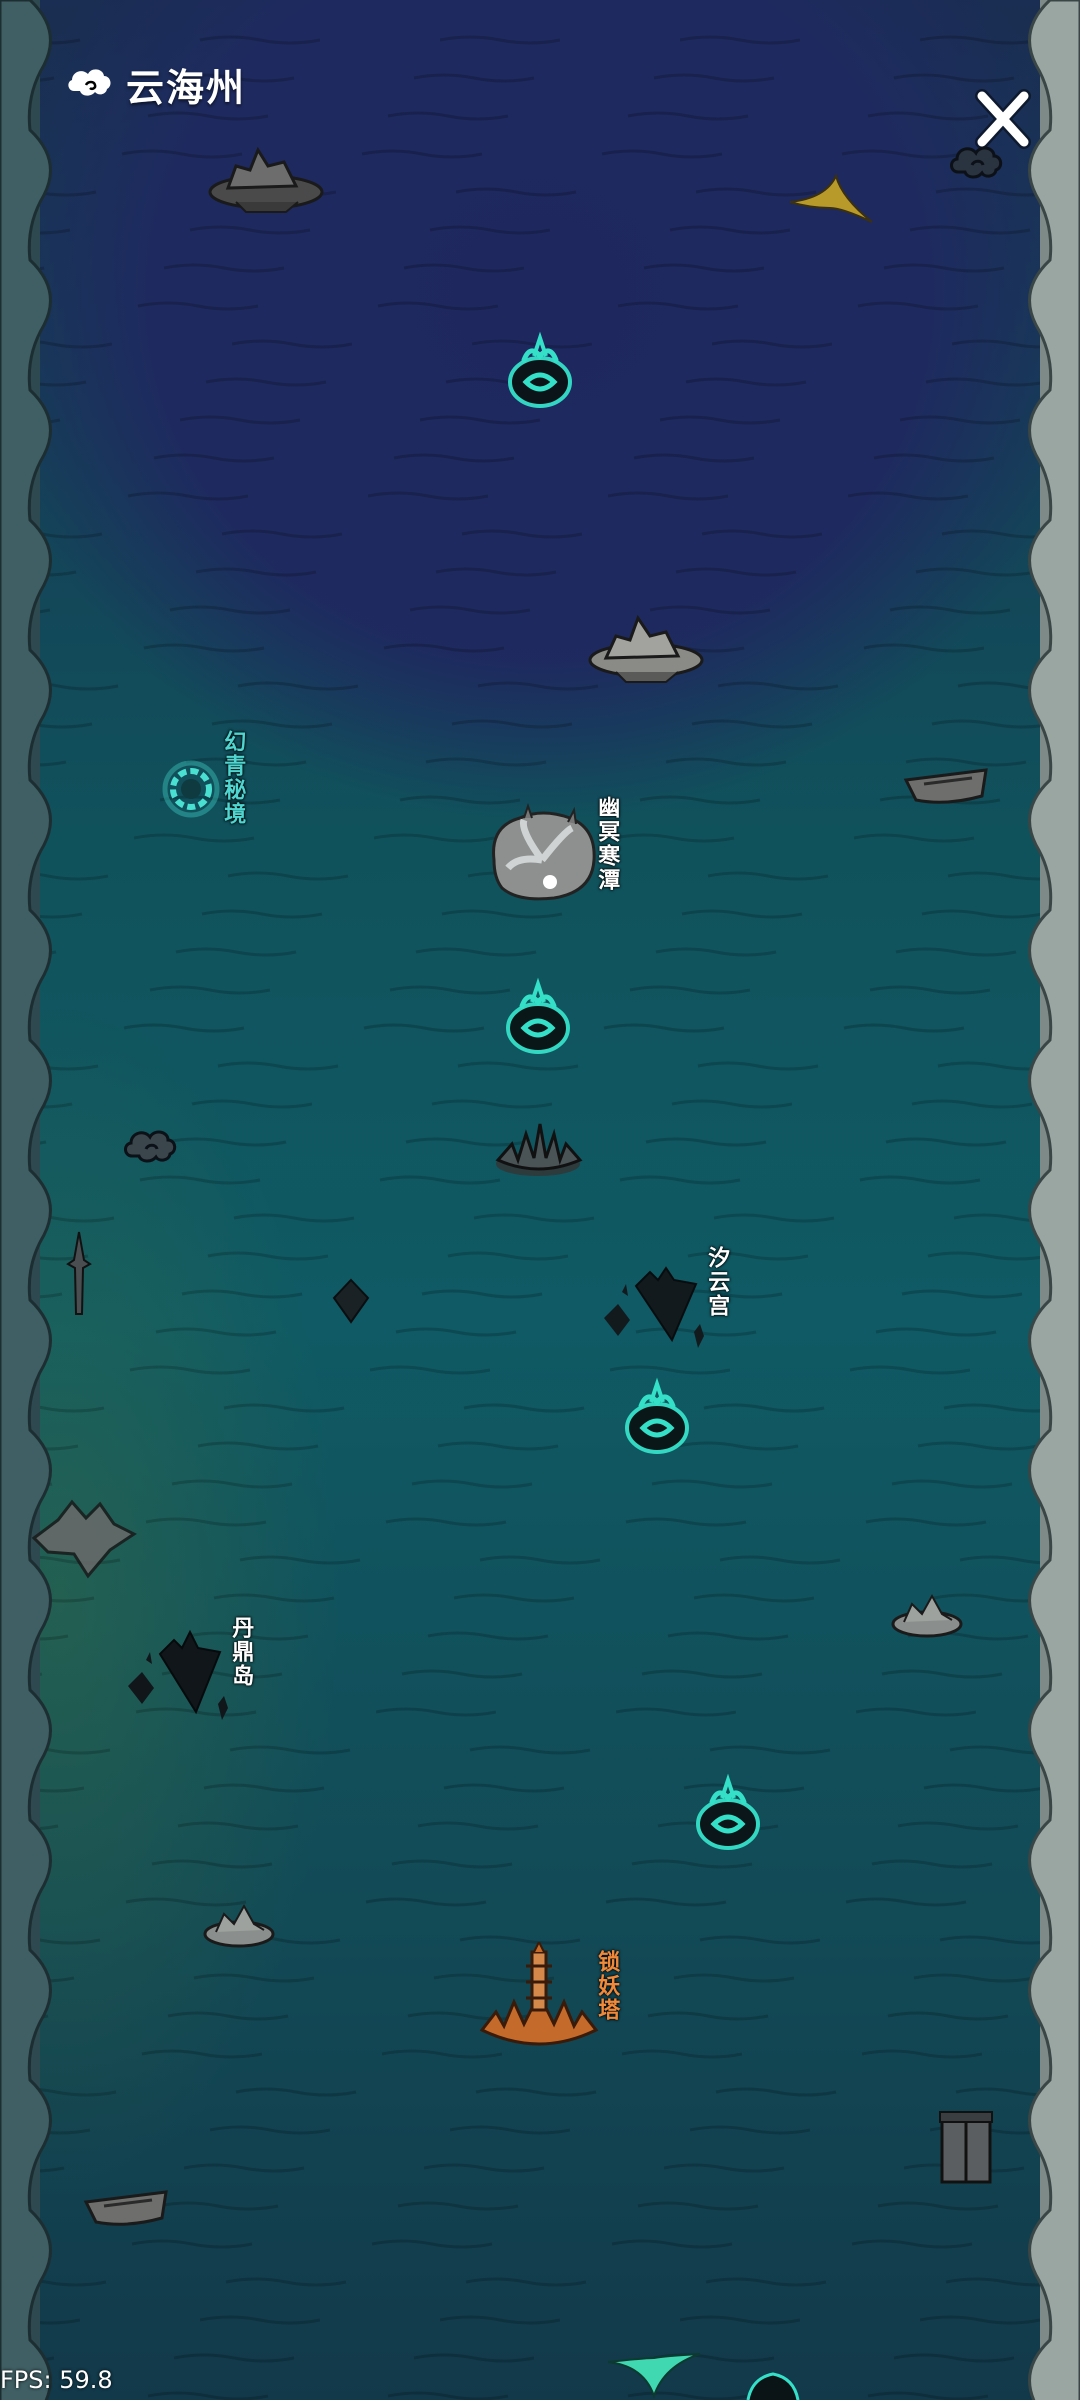 This screenshot has height=2400, width=1080. What do you see at coordinates (186, 87) in the screenshot?
I see `region-title: 云海州` at bounding box center [186, 87].